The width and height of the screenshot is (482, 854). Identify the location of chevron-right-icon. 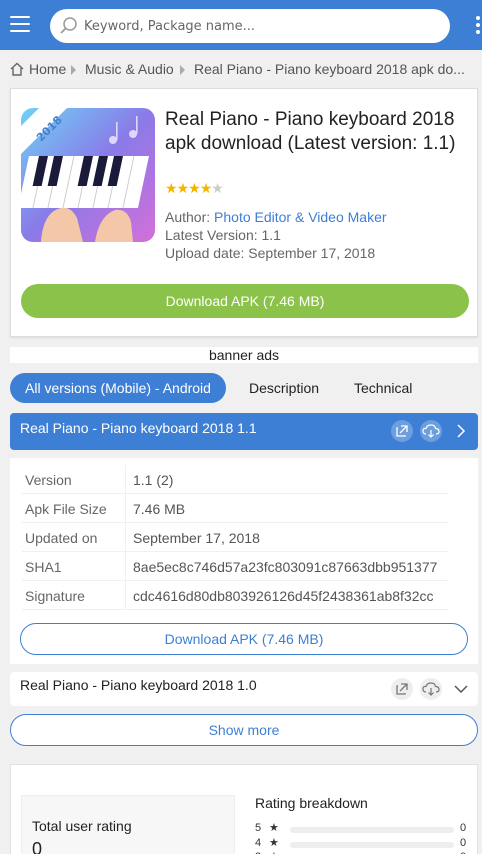
(461, 433).